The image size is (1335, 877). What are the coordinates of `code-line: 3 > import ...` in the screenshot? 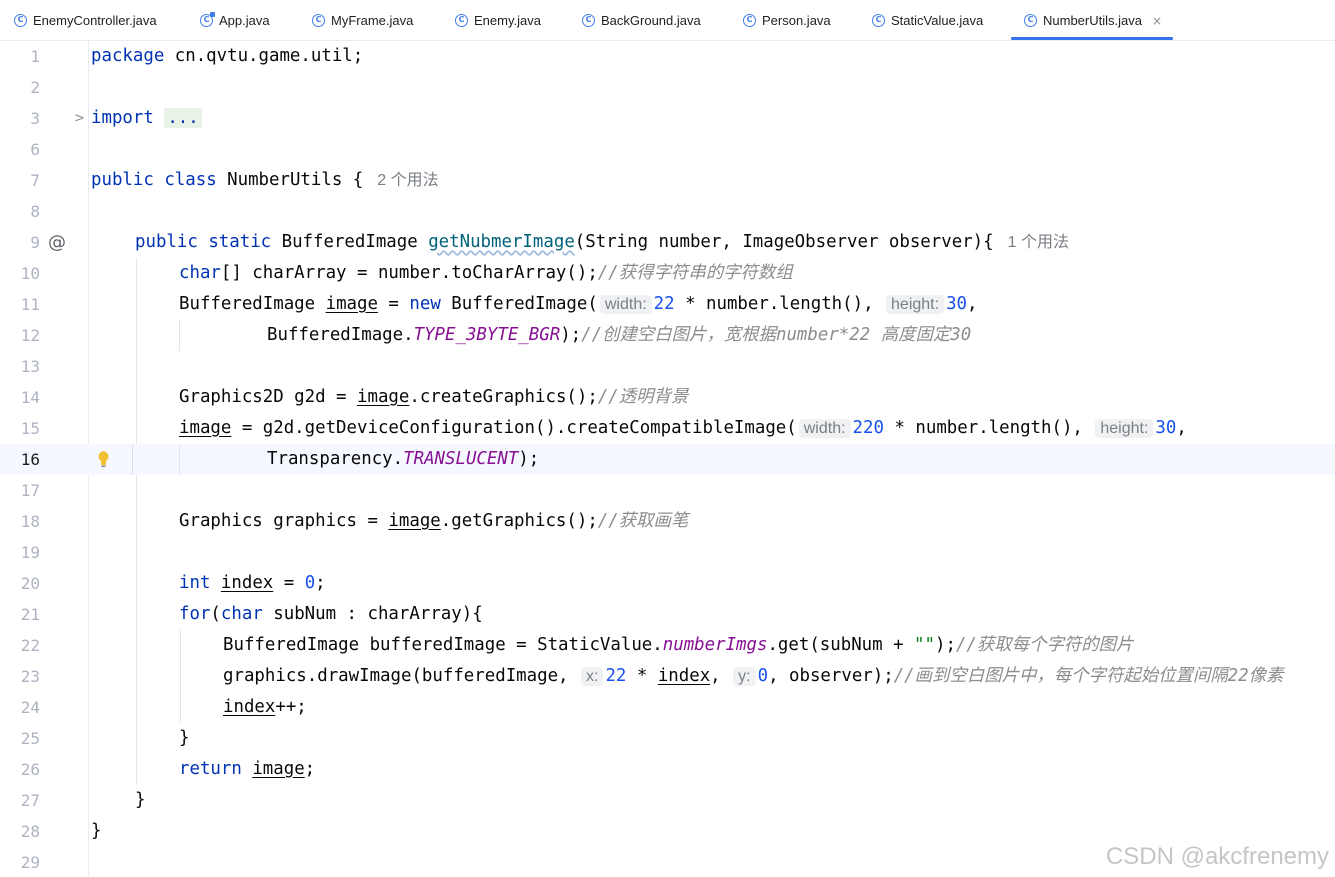 It's located at (667, 118).